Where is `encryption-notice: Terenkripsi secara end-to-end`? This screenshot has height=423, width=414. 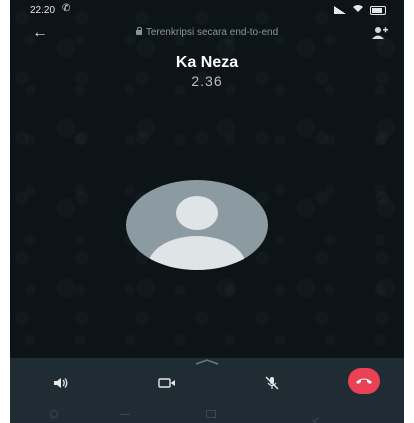
encryption-notice: Terenkripsi secara end-to-end is located at coordinates (207, 32).